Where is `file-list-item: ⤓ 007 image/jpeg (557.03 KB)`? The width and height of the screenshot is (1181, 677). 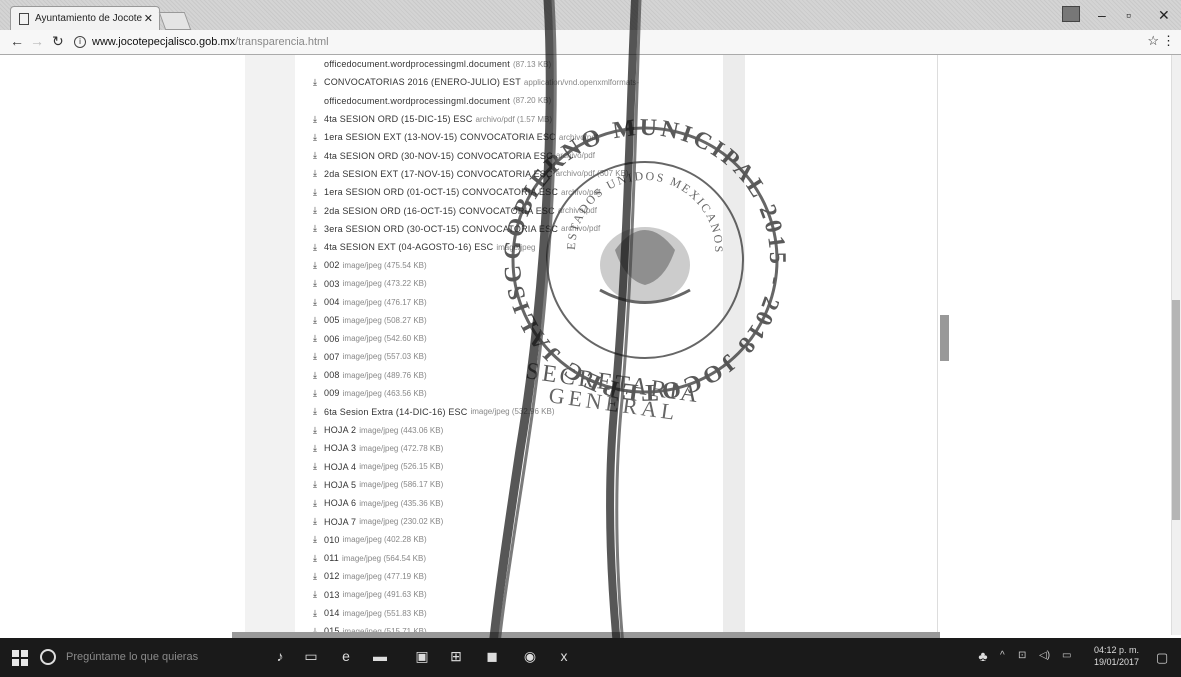
file-list-item: ⤓ 007 image/jpeg (557.03 KB) is located at coordinates (523, 357).